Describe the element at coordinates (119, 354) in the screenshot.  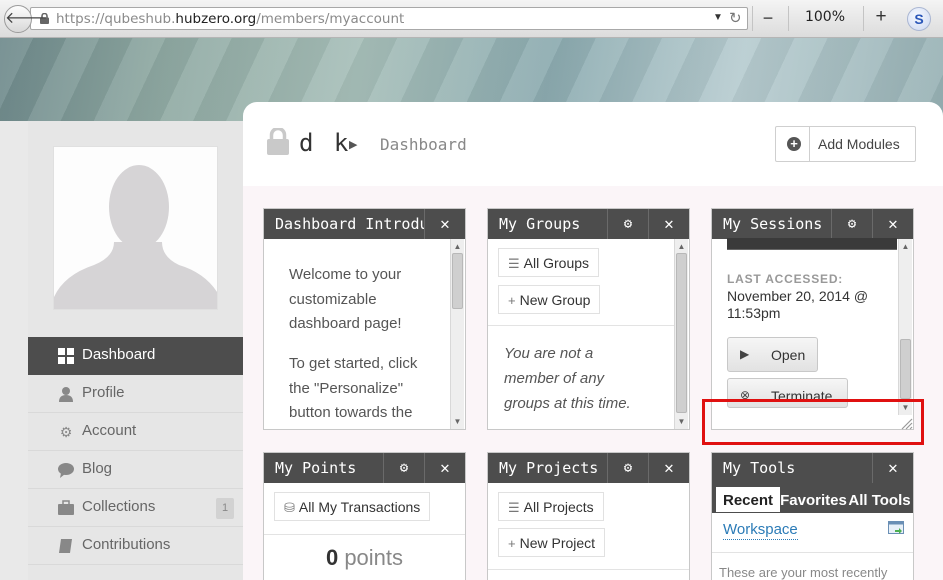
I see `sidebar-item-label: Dashboard` at that location.